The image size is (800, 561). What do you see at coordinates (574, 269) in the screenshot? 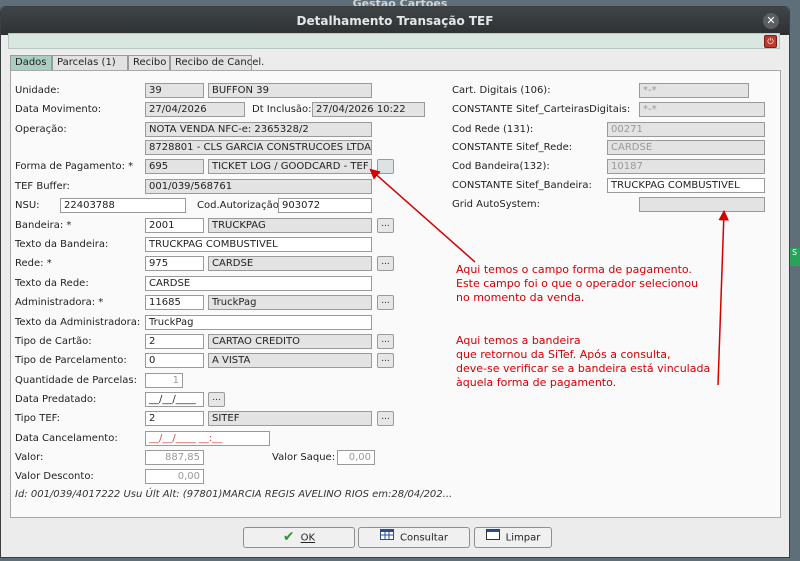
I see `annotation-line: Aqui temos o campo forma de pagamento.` at bounding box center [574, 269].